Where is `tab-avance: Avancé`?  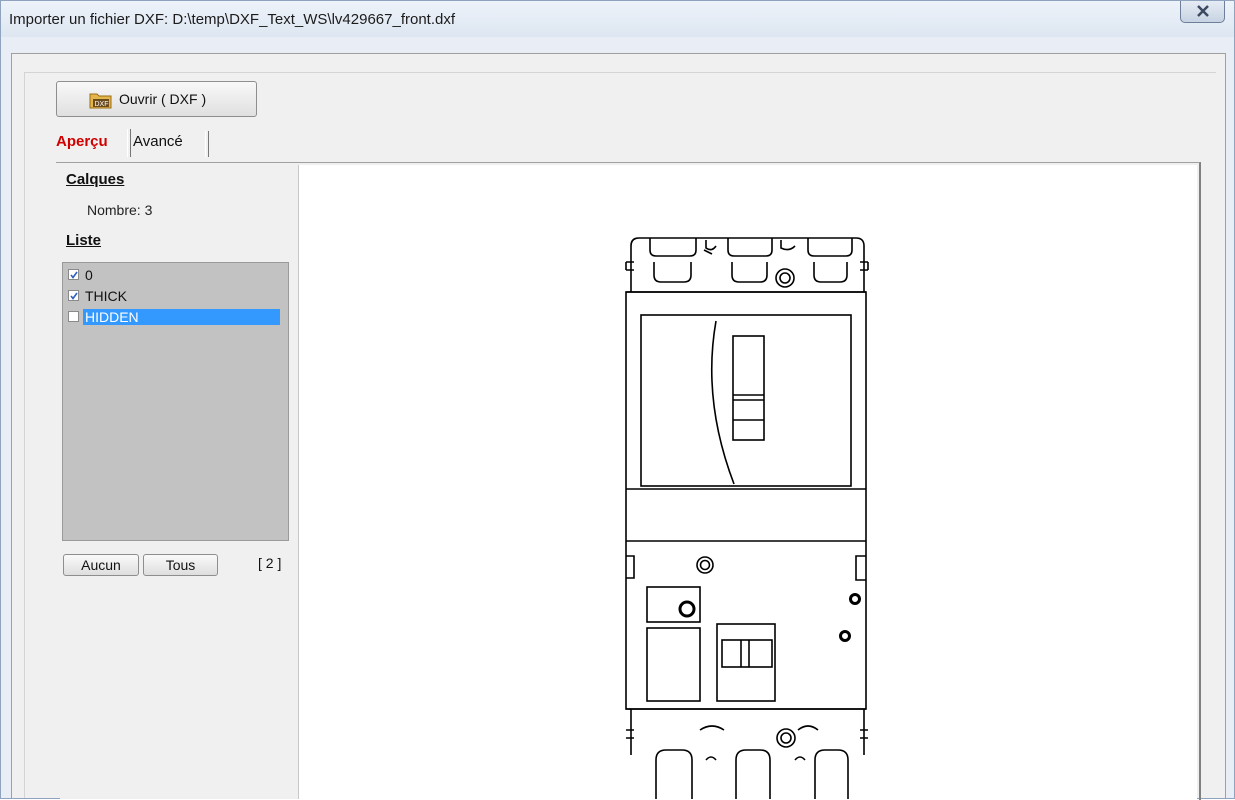
tab-avance: Avancé is located at coordinates (158, 142).